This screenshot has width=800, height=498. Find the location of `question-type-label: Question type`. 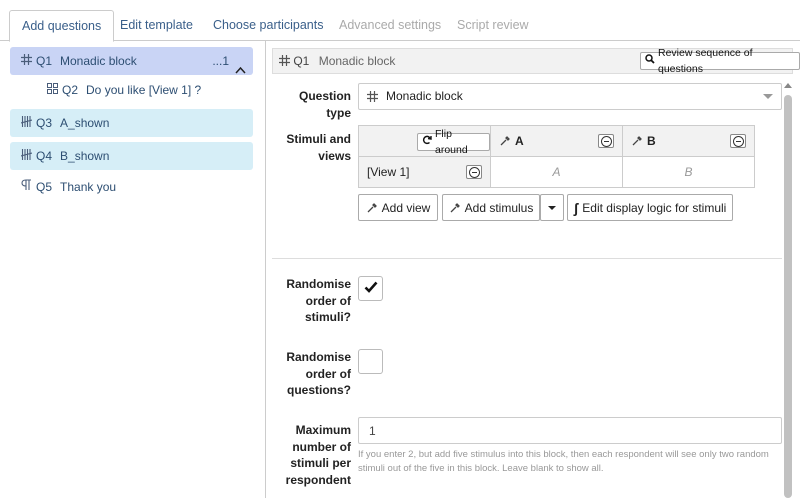

question-type-label: Question type is located at coordinates (324, 104).